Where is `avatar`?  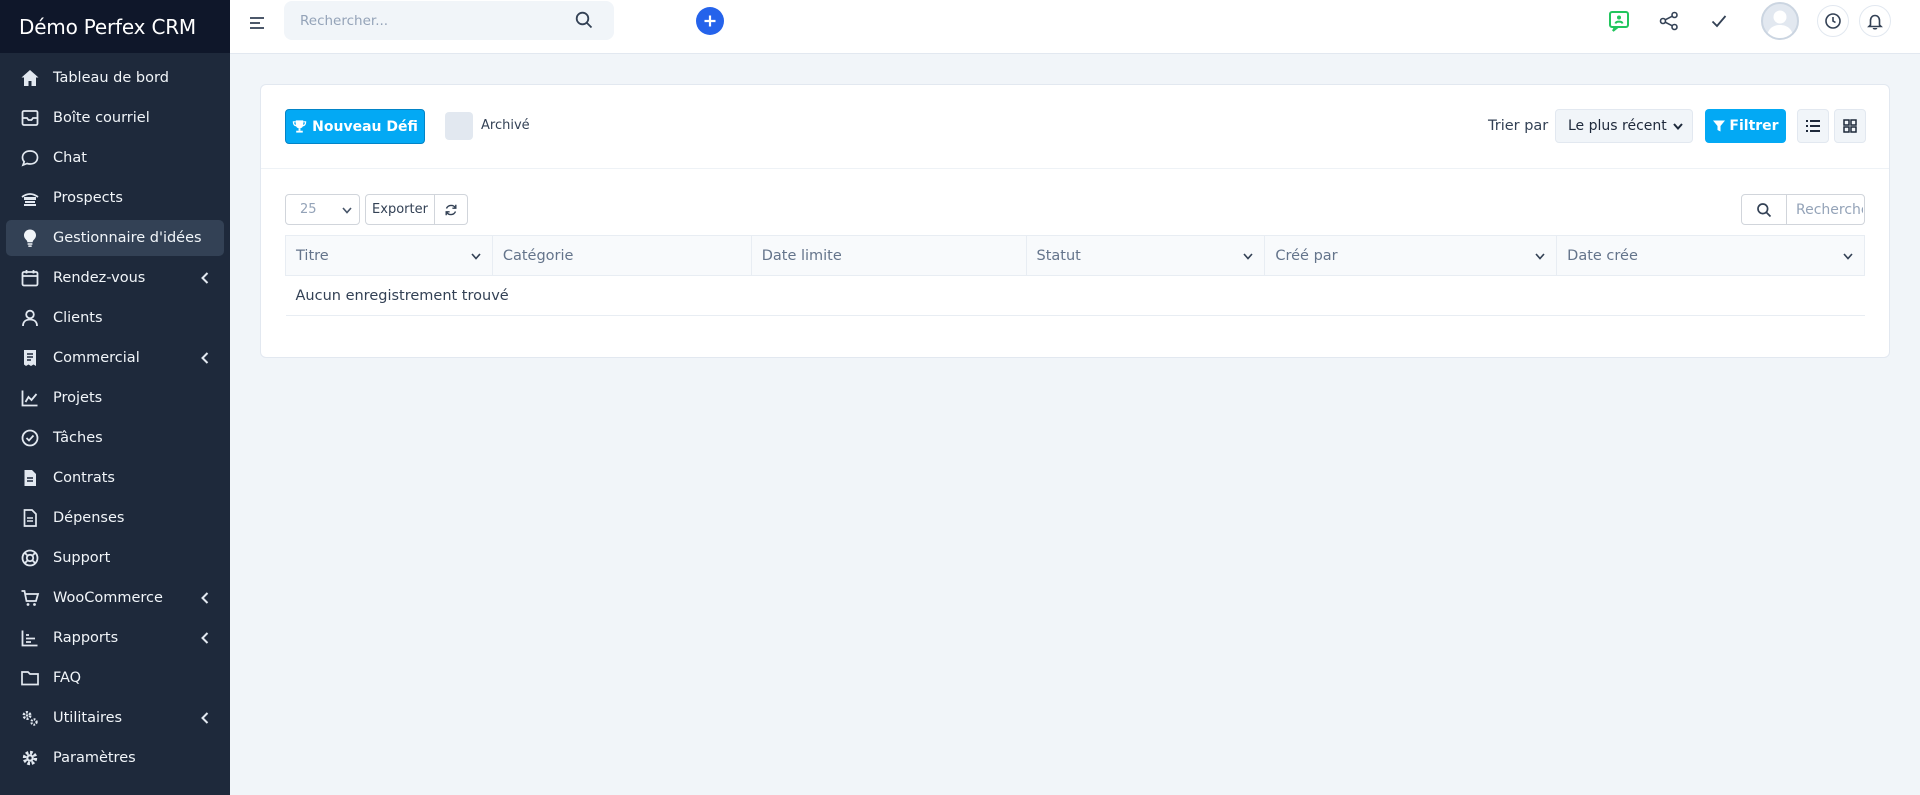 avatar is located at coordinates (1780, 21).